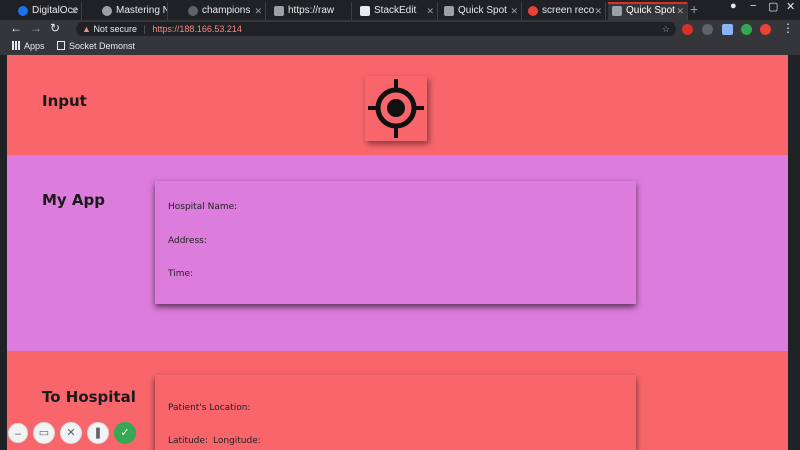 The height and width of the screenshot is (450, 800). Describe the element at coordinates (773, 6) in the screenshot. I see `maximize-window-icon: ▢` at that location.